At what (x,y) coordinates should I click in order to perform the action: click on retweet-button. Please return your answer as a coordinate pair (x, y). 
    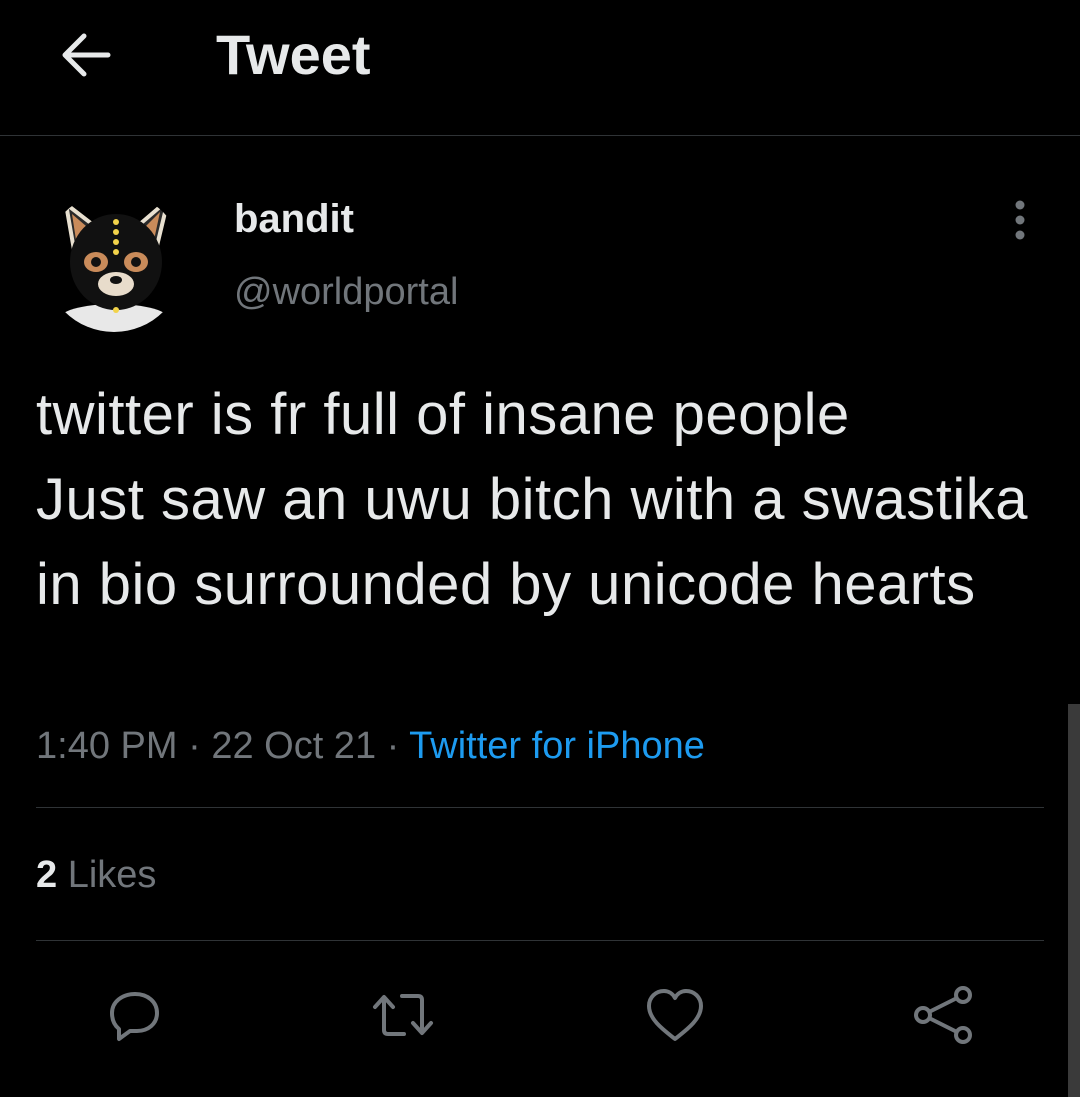
    Looking at the image, I should click on (403, 1015).